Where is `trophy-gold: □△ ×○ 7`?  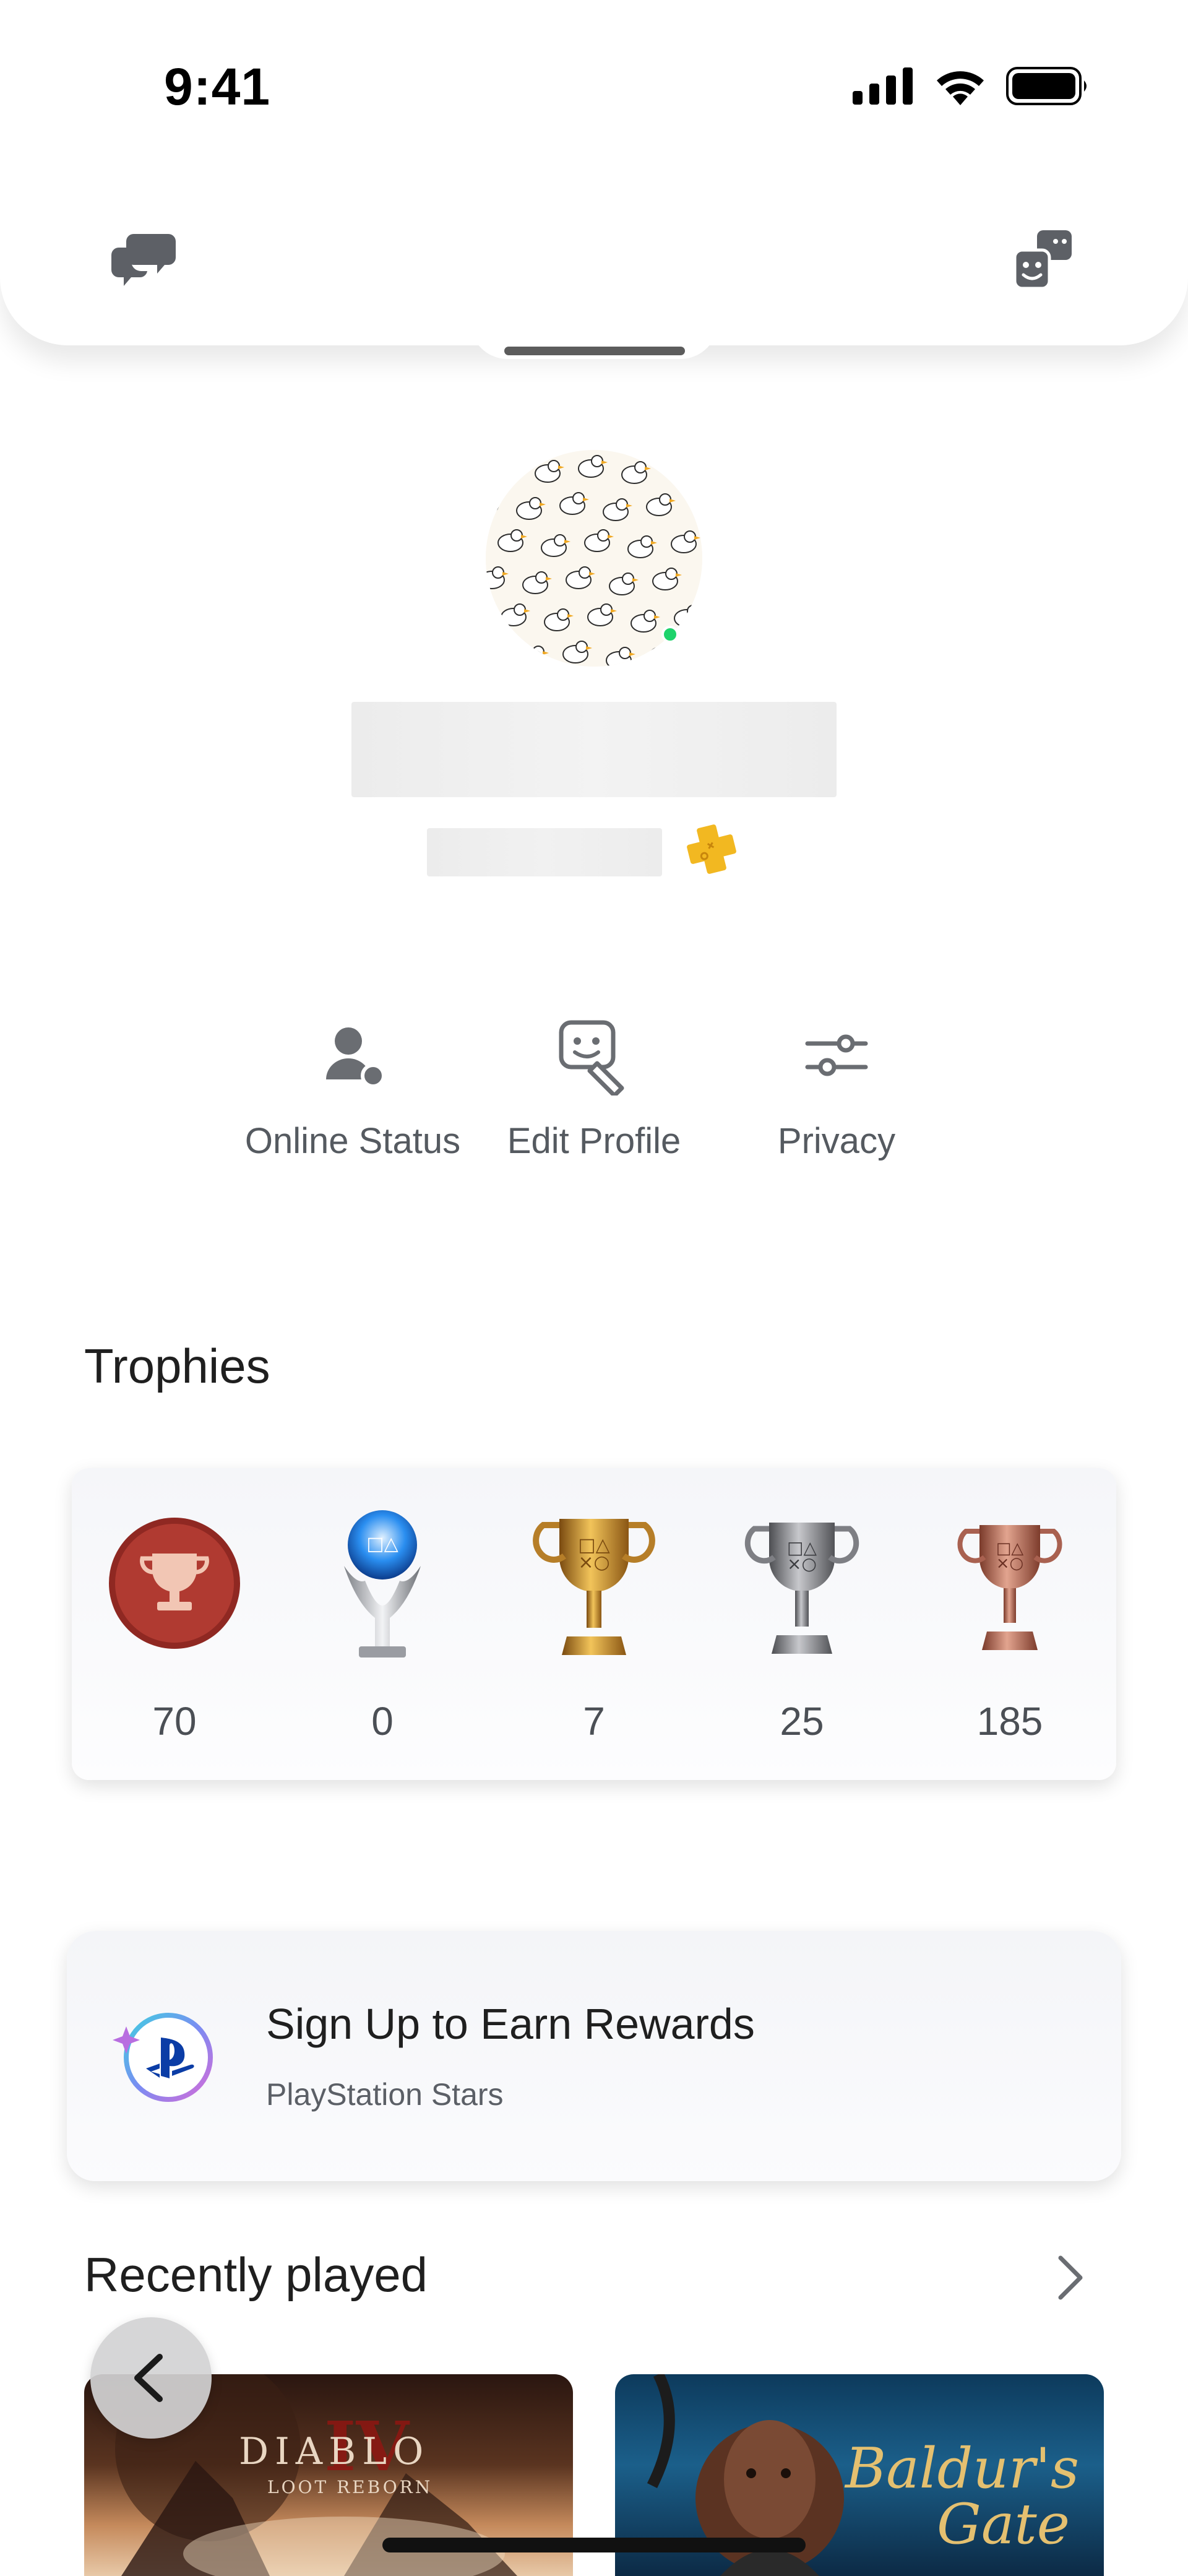 trophy-gold: □△ ×○ 7 is located at coordinates (594, 1606).